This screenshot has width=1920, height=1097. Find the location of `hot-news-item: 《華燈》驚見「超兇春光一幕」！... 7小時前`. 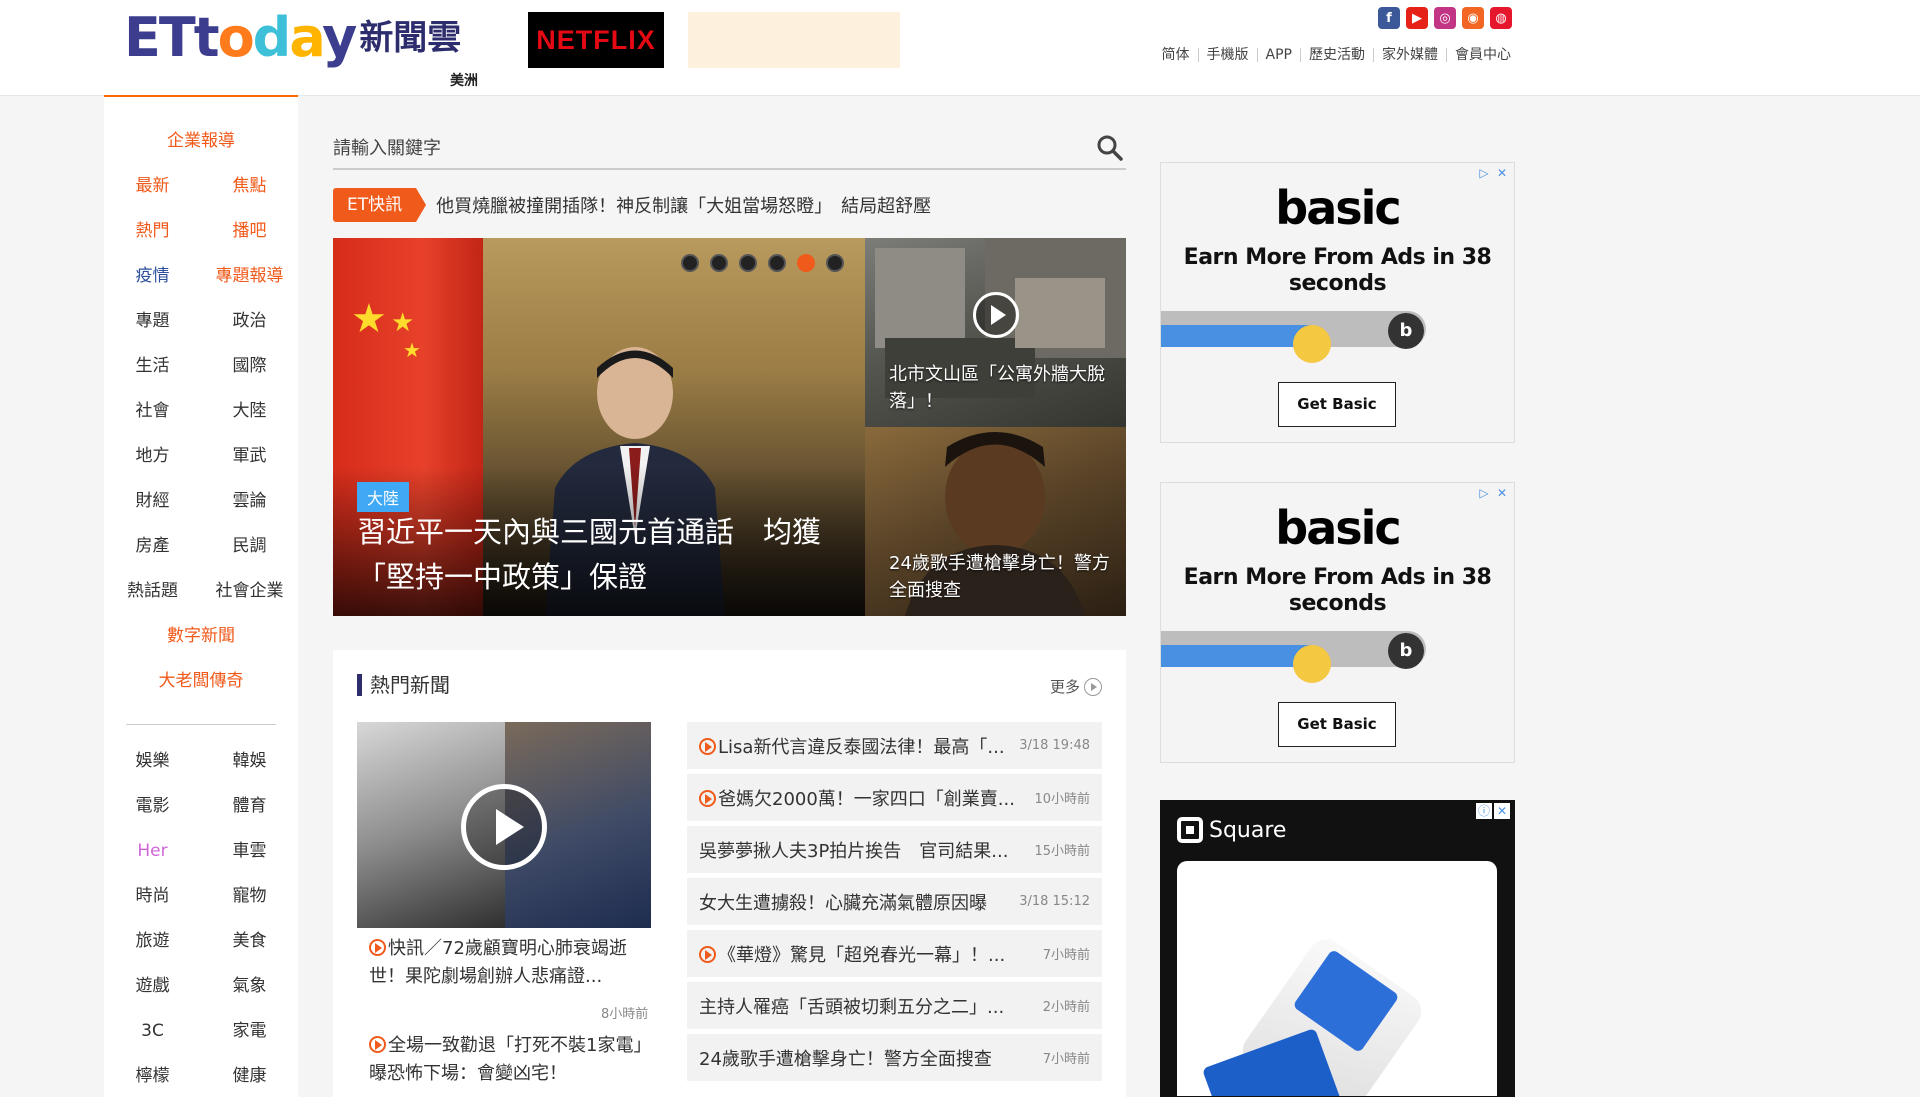

hot-news-item: 《華燈》驚見「超兇春光一幕」！... 7小時前 is located at coordinates (894, 953).